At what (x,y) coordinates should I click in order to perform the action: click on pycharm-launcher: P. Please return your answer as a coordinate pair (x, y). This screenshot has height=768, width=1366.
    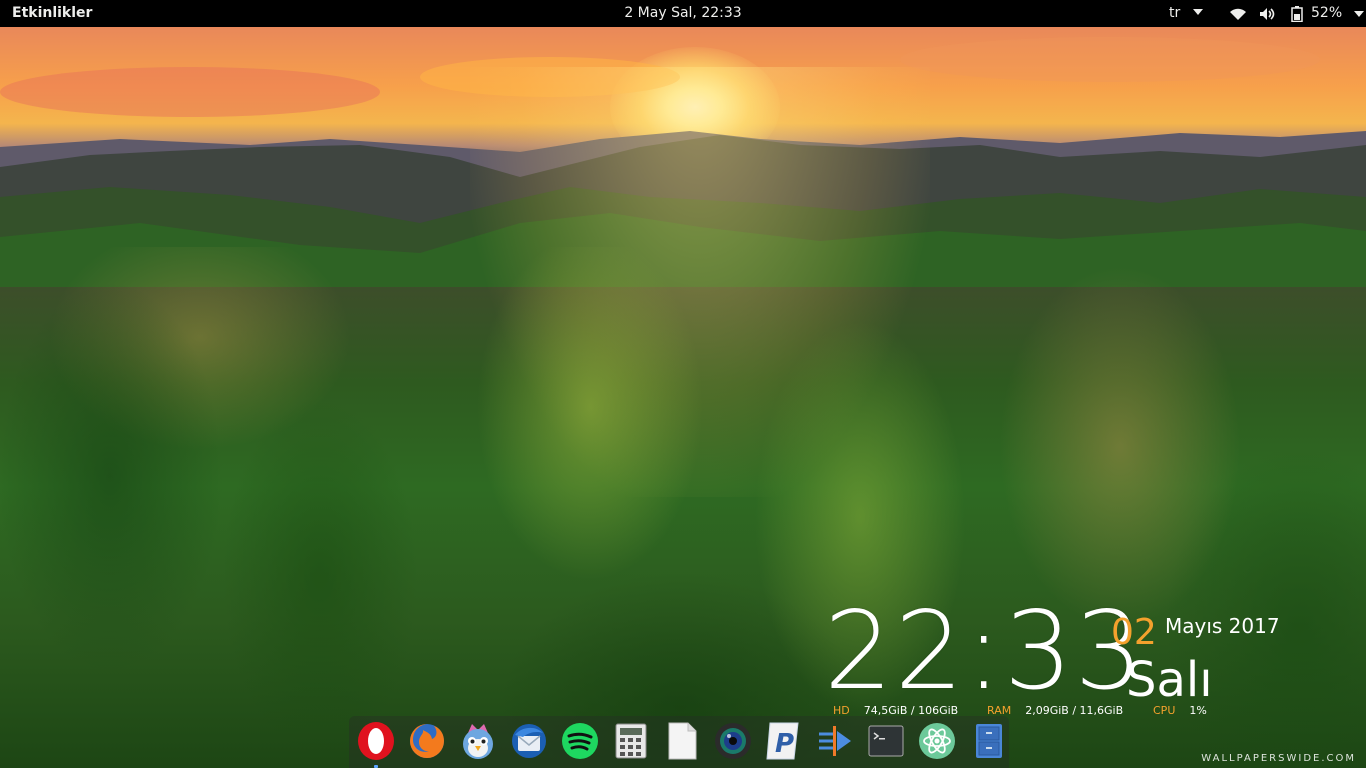
    Looking at the image, I should click on (784, 741).